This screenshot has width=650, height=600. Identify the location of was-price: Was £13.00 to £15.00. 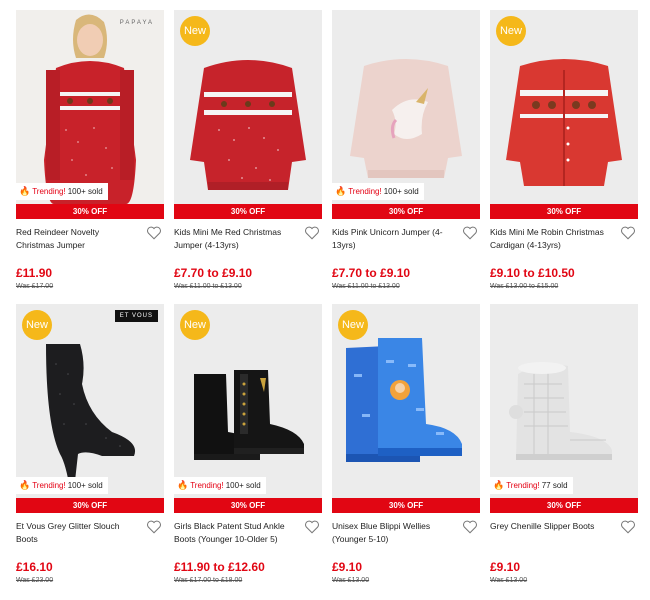
(524, 286).